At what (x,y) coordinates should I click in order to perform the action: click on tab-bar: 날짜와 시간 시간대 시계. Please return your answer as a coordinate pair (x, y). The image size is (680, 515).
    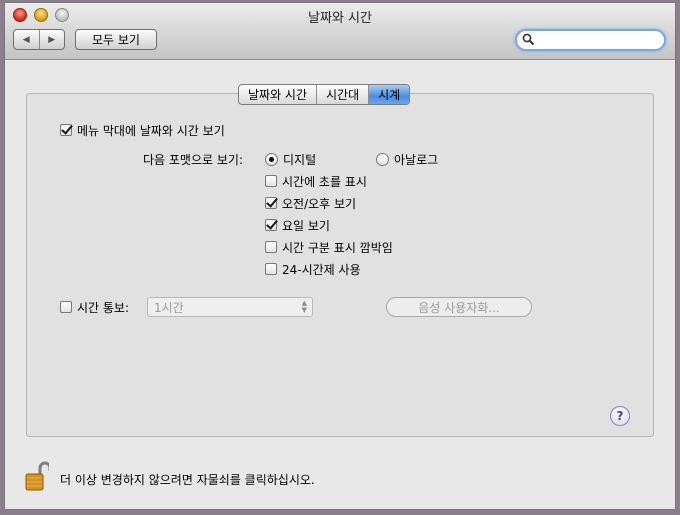
    Looking at the image, I should click on (324, 94).